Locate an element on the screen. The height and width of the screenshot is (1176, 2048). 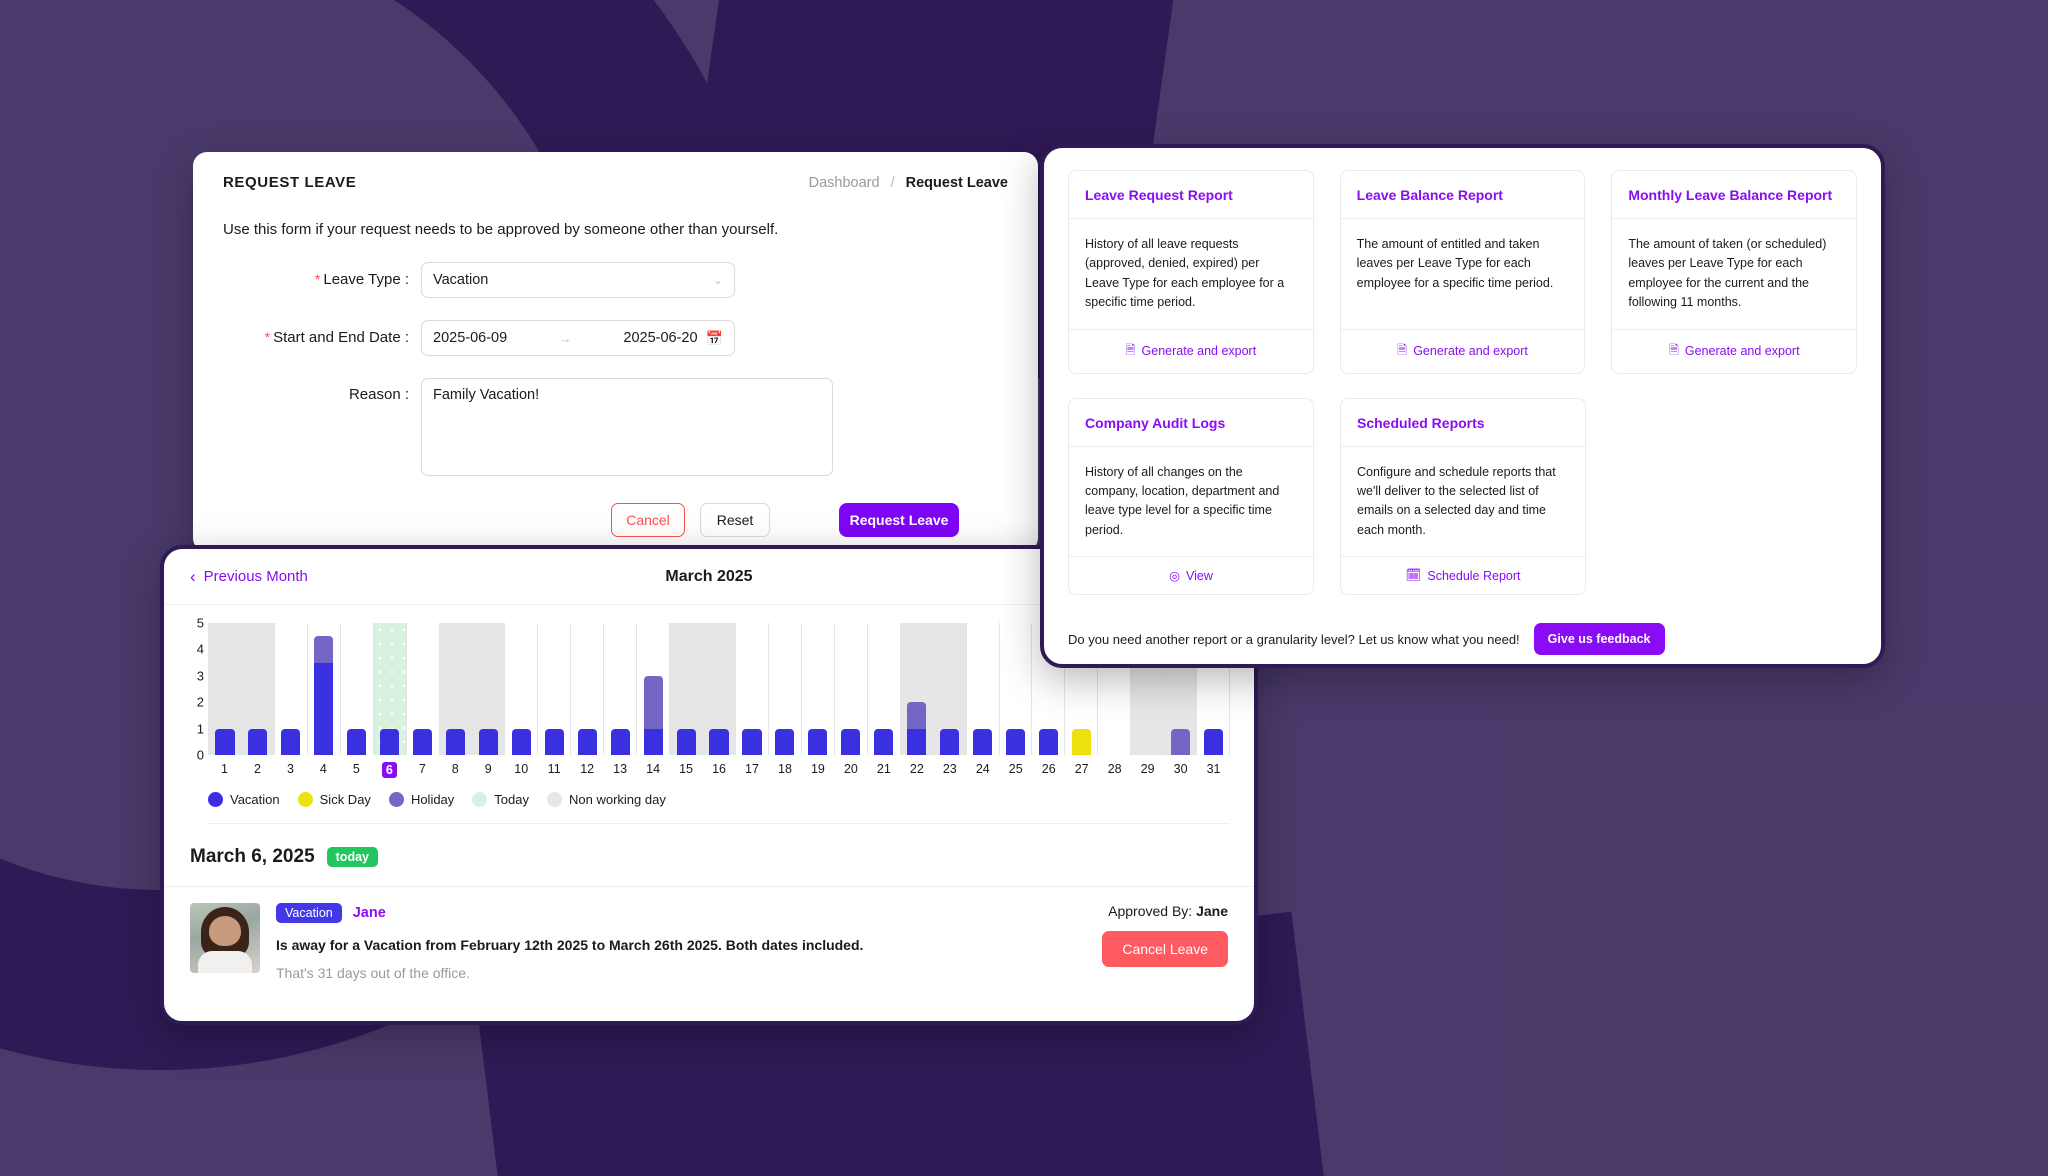
chart-x-tick: 20 is located at coordinates (850, 770).